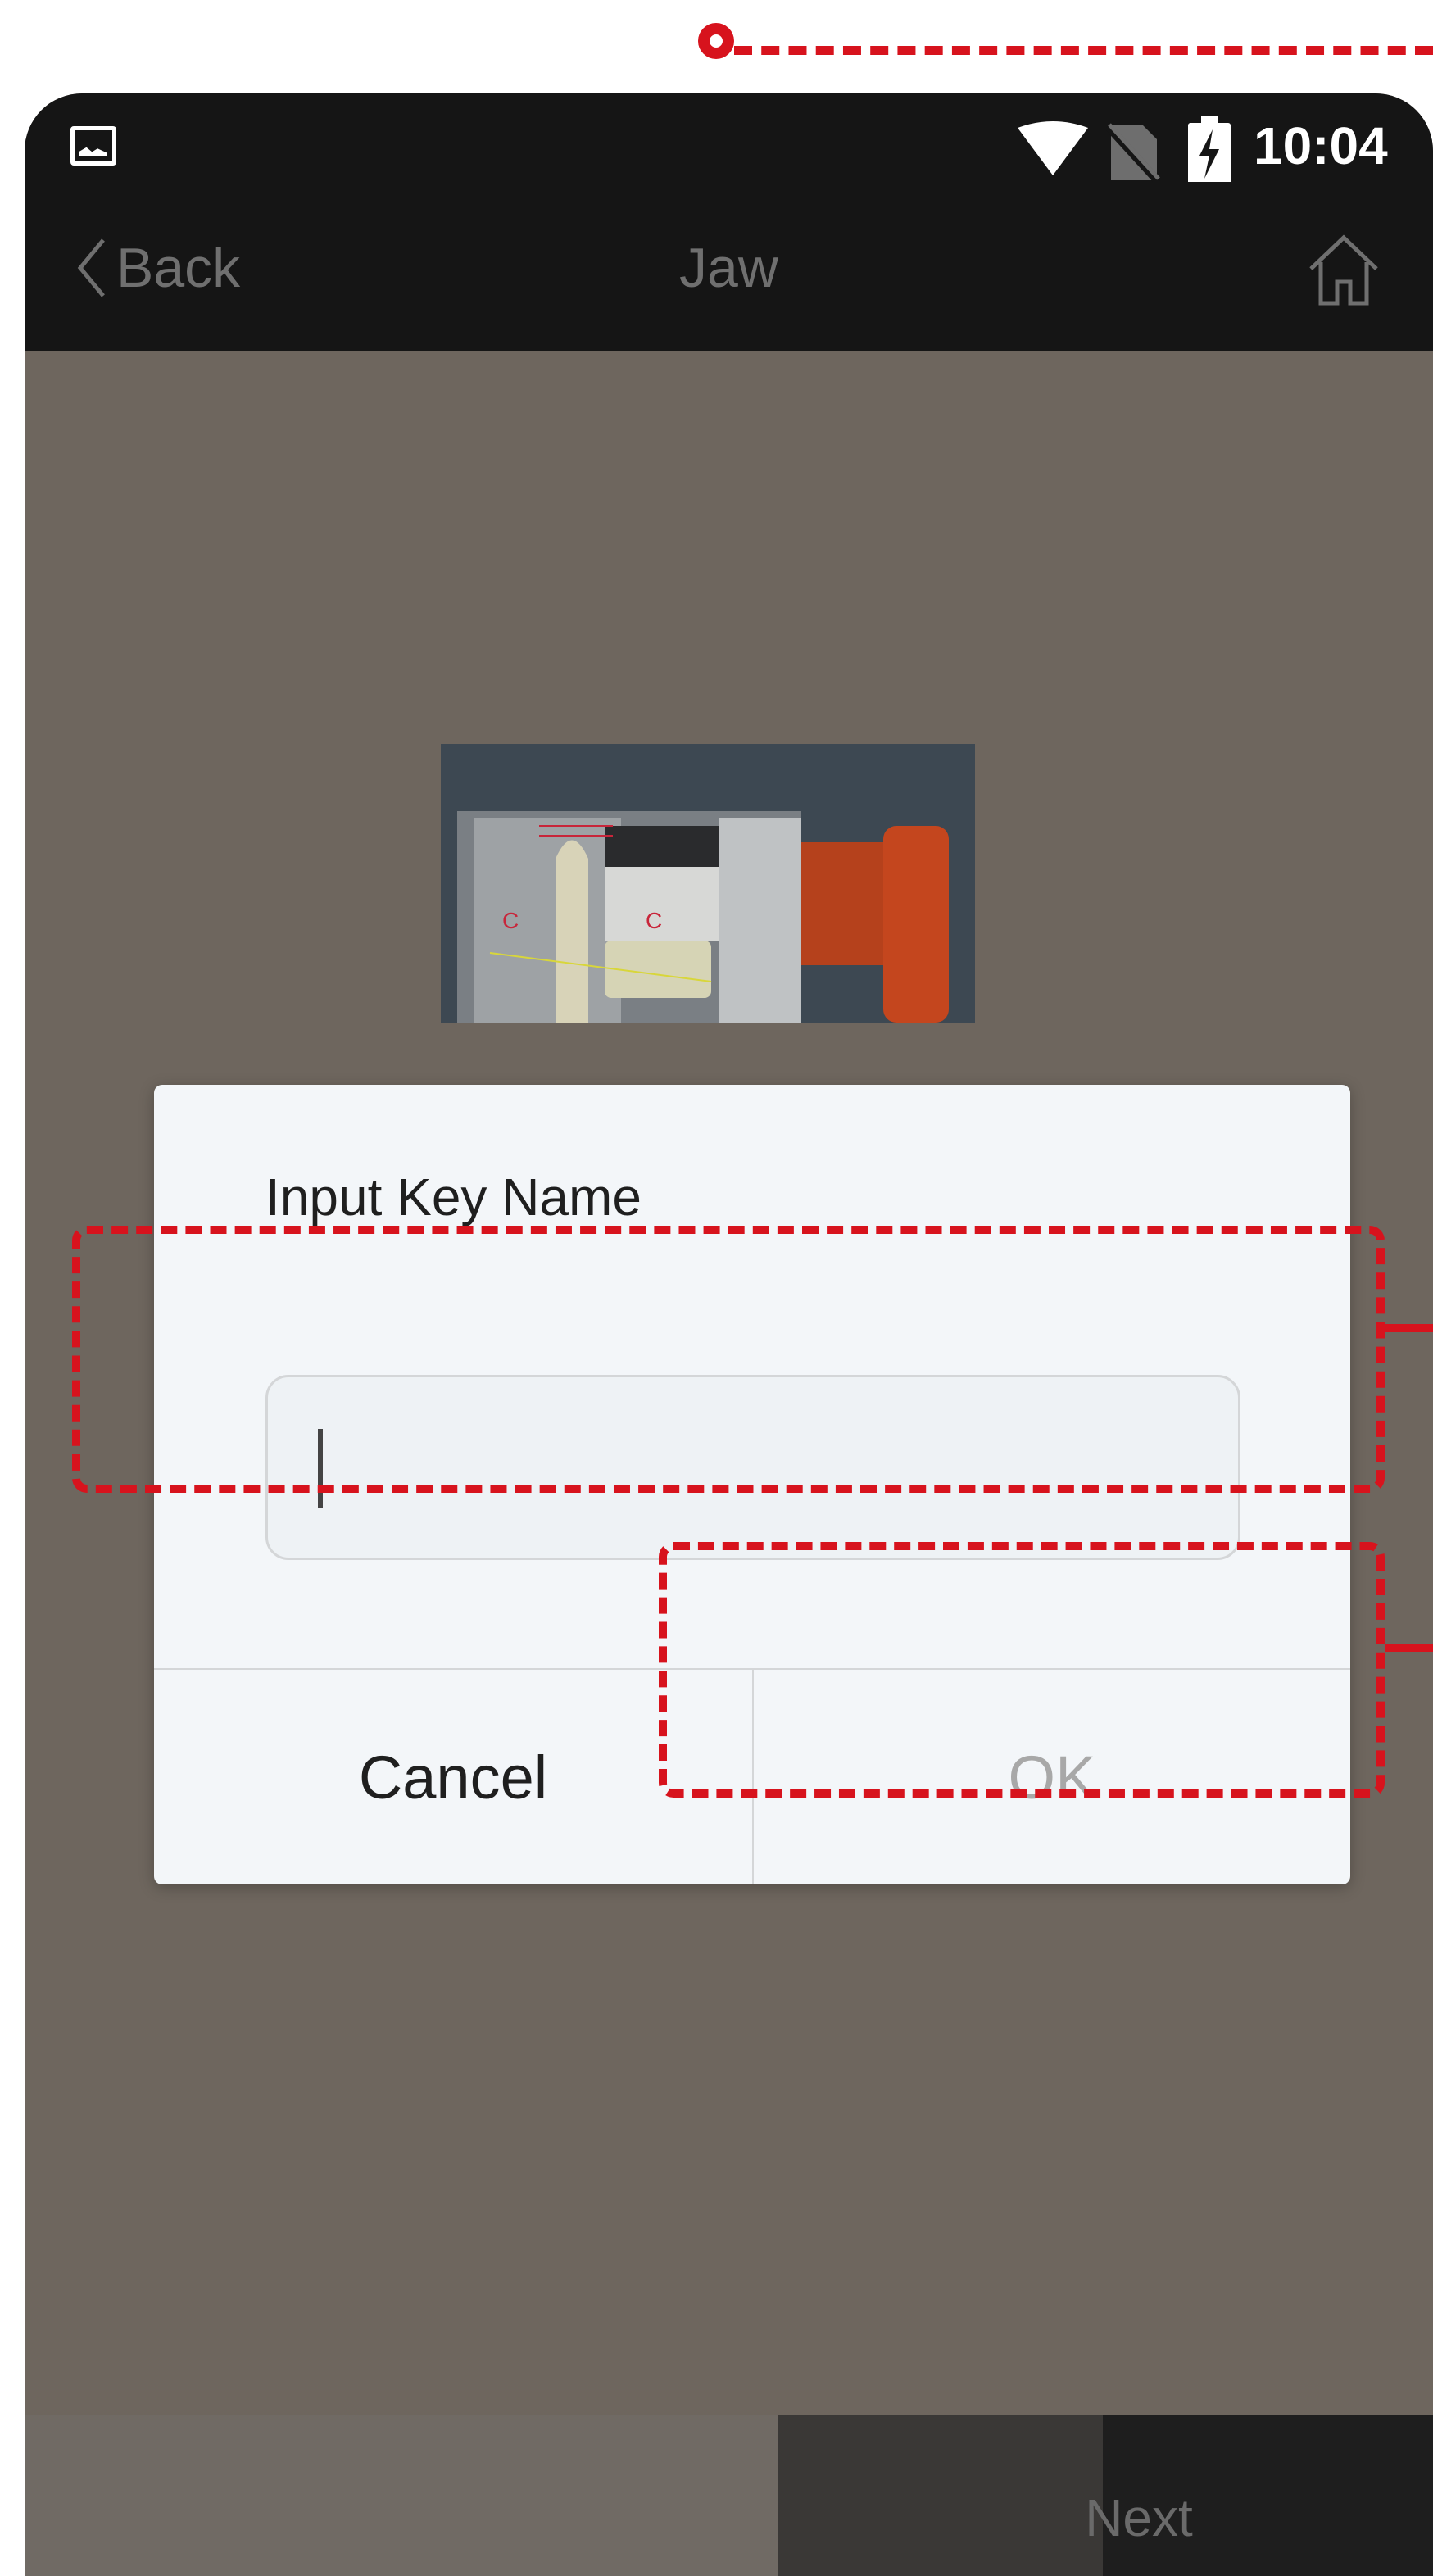 The width and height of the screenshot is (1433, 2576). Describe the element at coordinates (1083, 50) in the screenshot. I see `annotation-leader-line` at that location.